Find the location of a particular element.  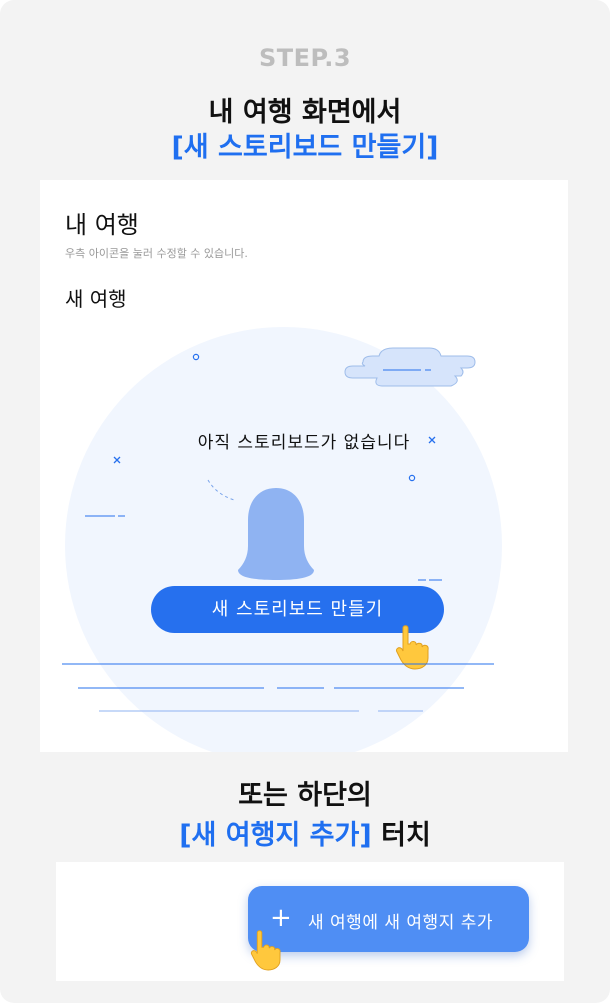

ghost-illustration is located at coordinates (276, 534).